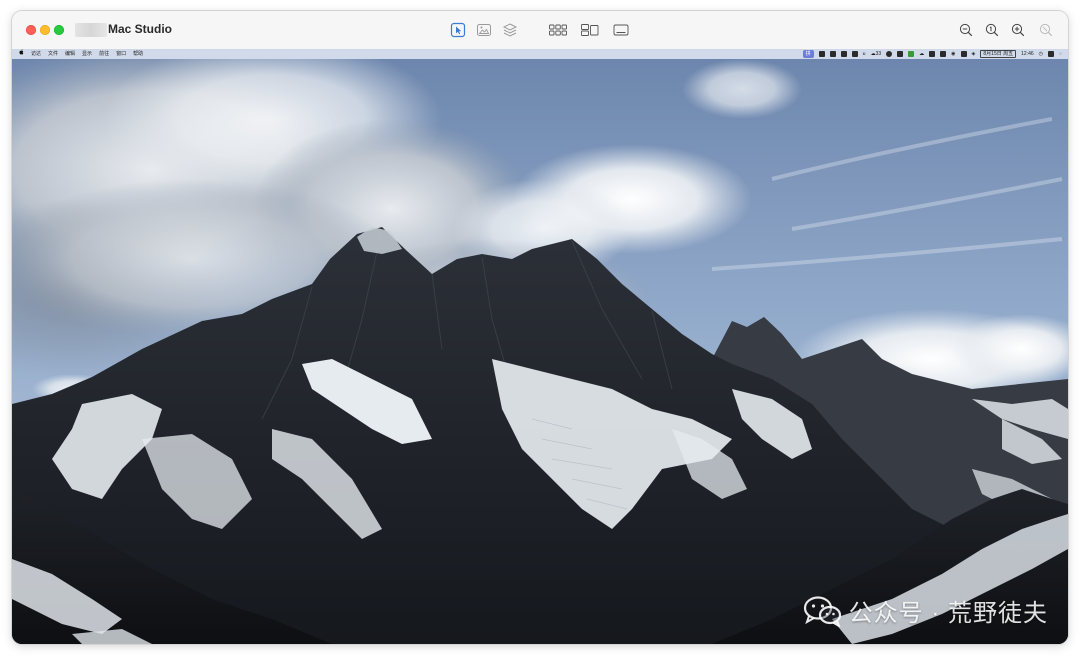 The height and width of the screenshot is (655, 1080). Describe the element at coordinates (843, 54) in the screenshot. I see `app-status-icon` at that location.